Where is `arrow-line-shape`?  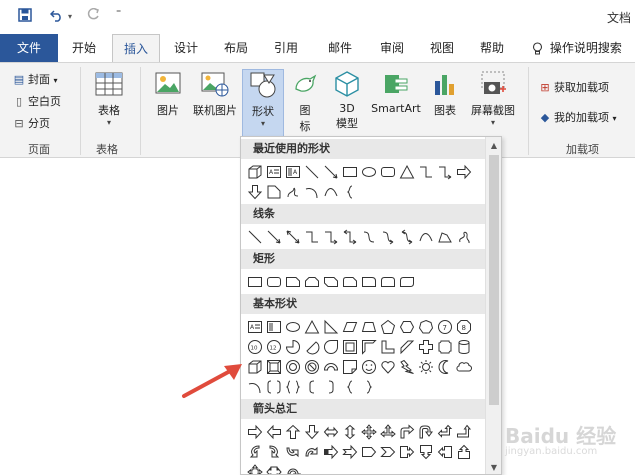
arrow-line-shape is located at coordinates (273, 237).